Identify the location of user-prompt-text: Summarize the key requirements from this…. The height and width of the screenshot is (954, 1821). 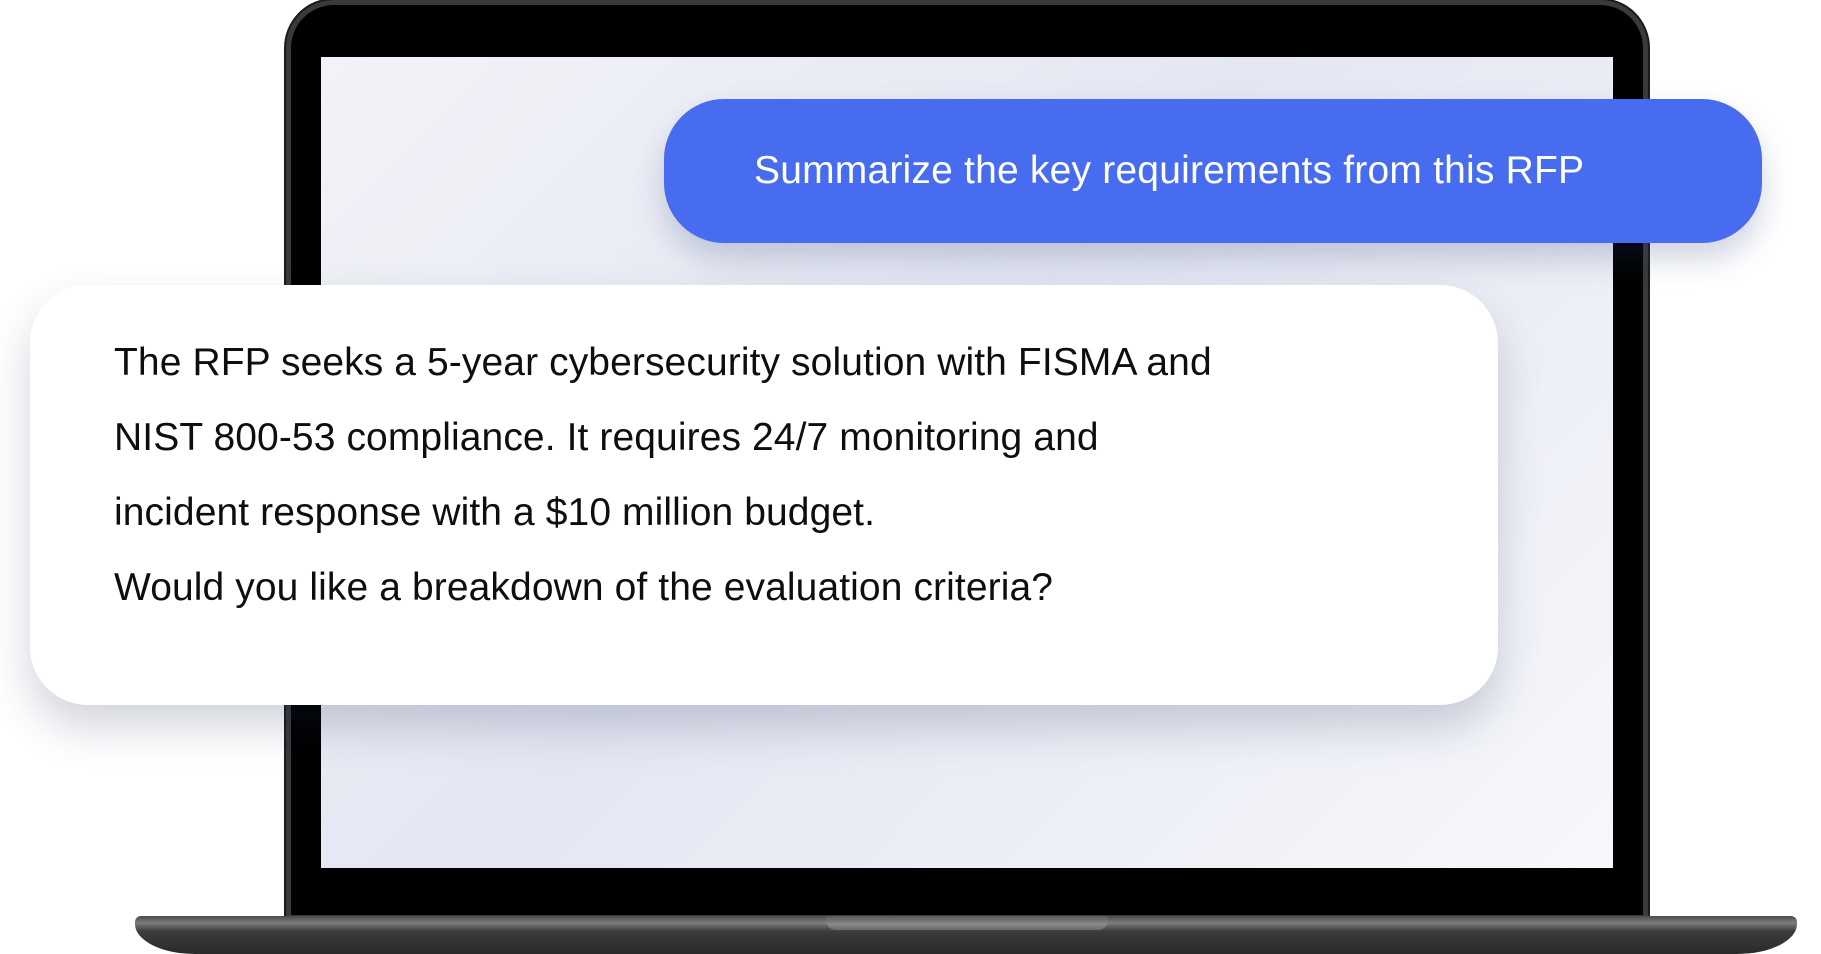
(1169, 170).